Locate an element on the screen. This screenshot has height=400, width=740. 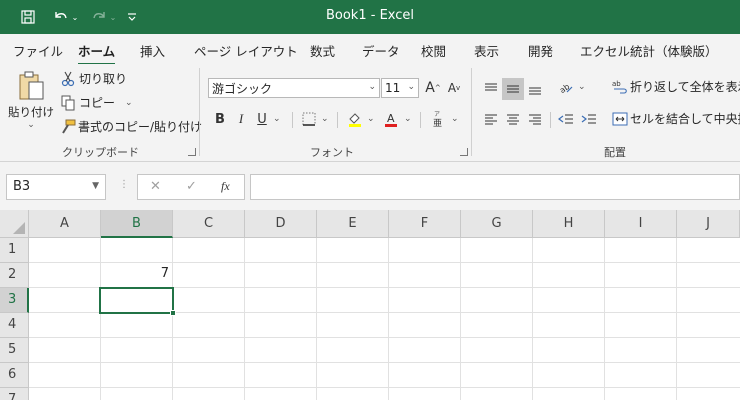
decrease-indent-icon is located at coordinates (566, 119).